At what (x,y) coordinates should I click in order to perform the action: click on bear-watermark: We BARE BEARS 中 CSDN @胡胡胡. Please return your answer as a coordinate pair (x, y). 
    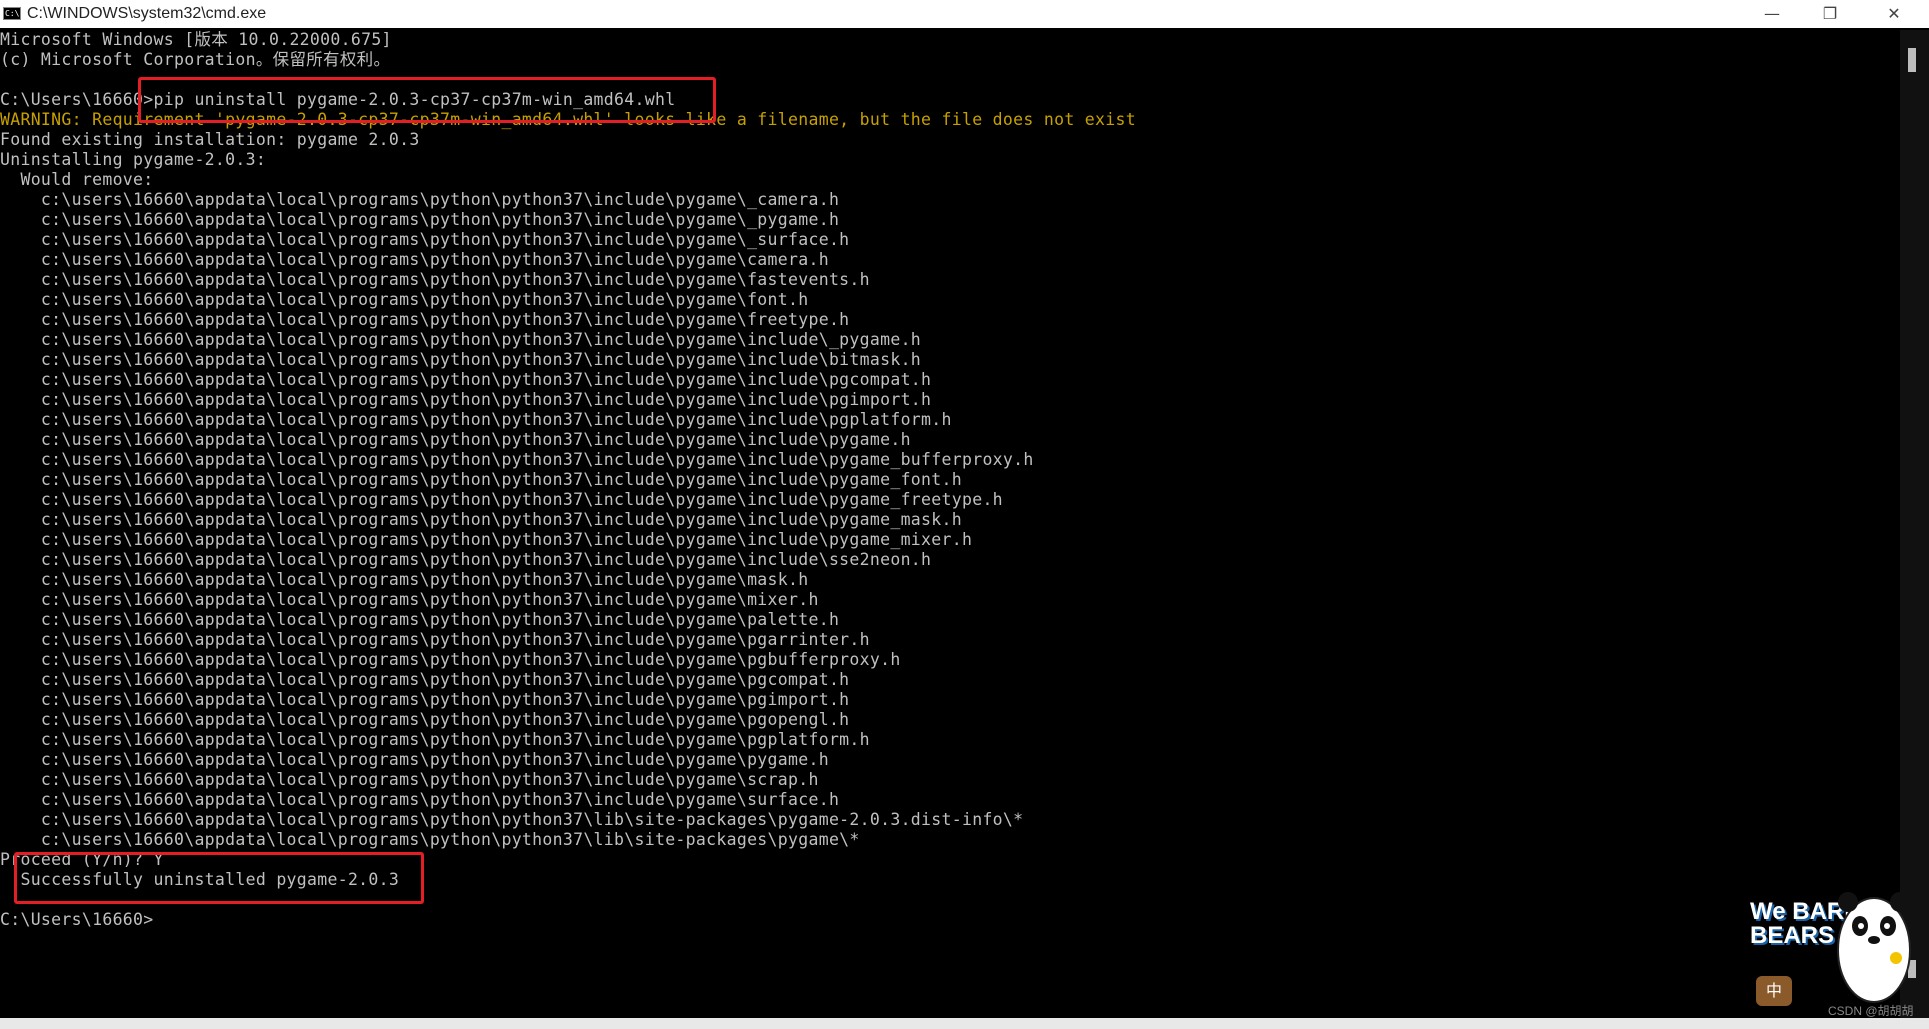
    Looking at the image, I should click on (1835, 949).